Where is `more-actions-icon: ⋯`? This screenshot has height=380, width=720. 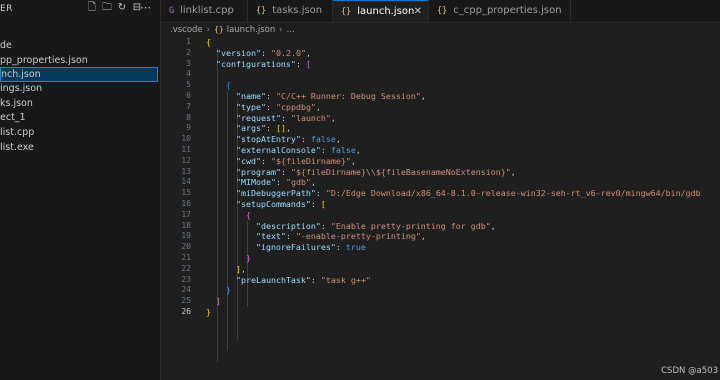
more-actions-icon: ⋯ is located at coordinates (145, 7).